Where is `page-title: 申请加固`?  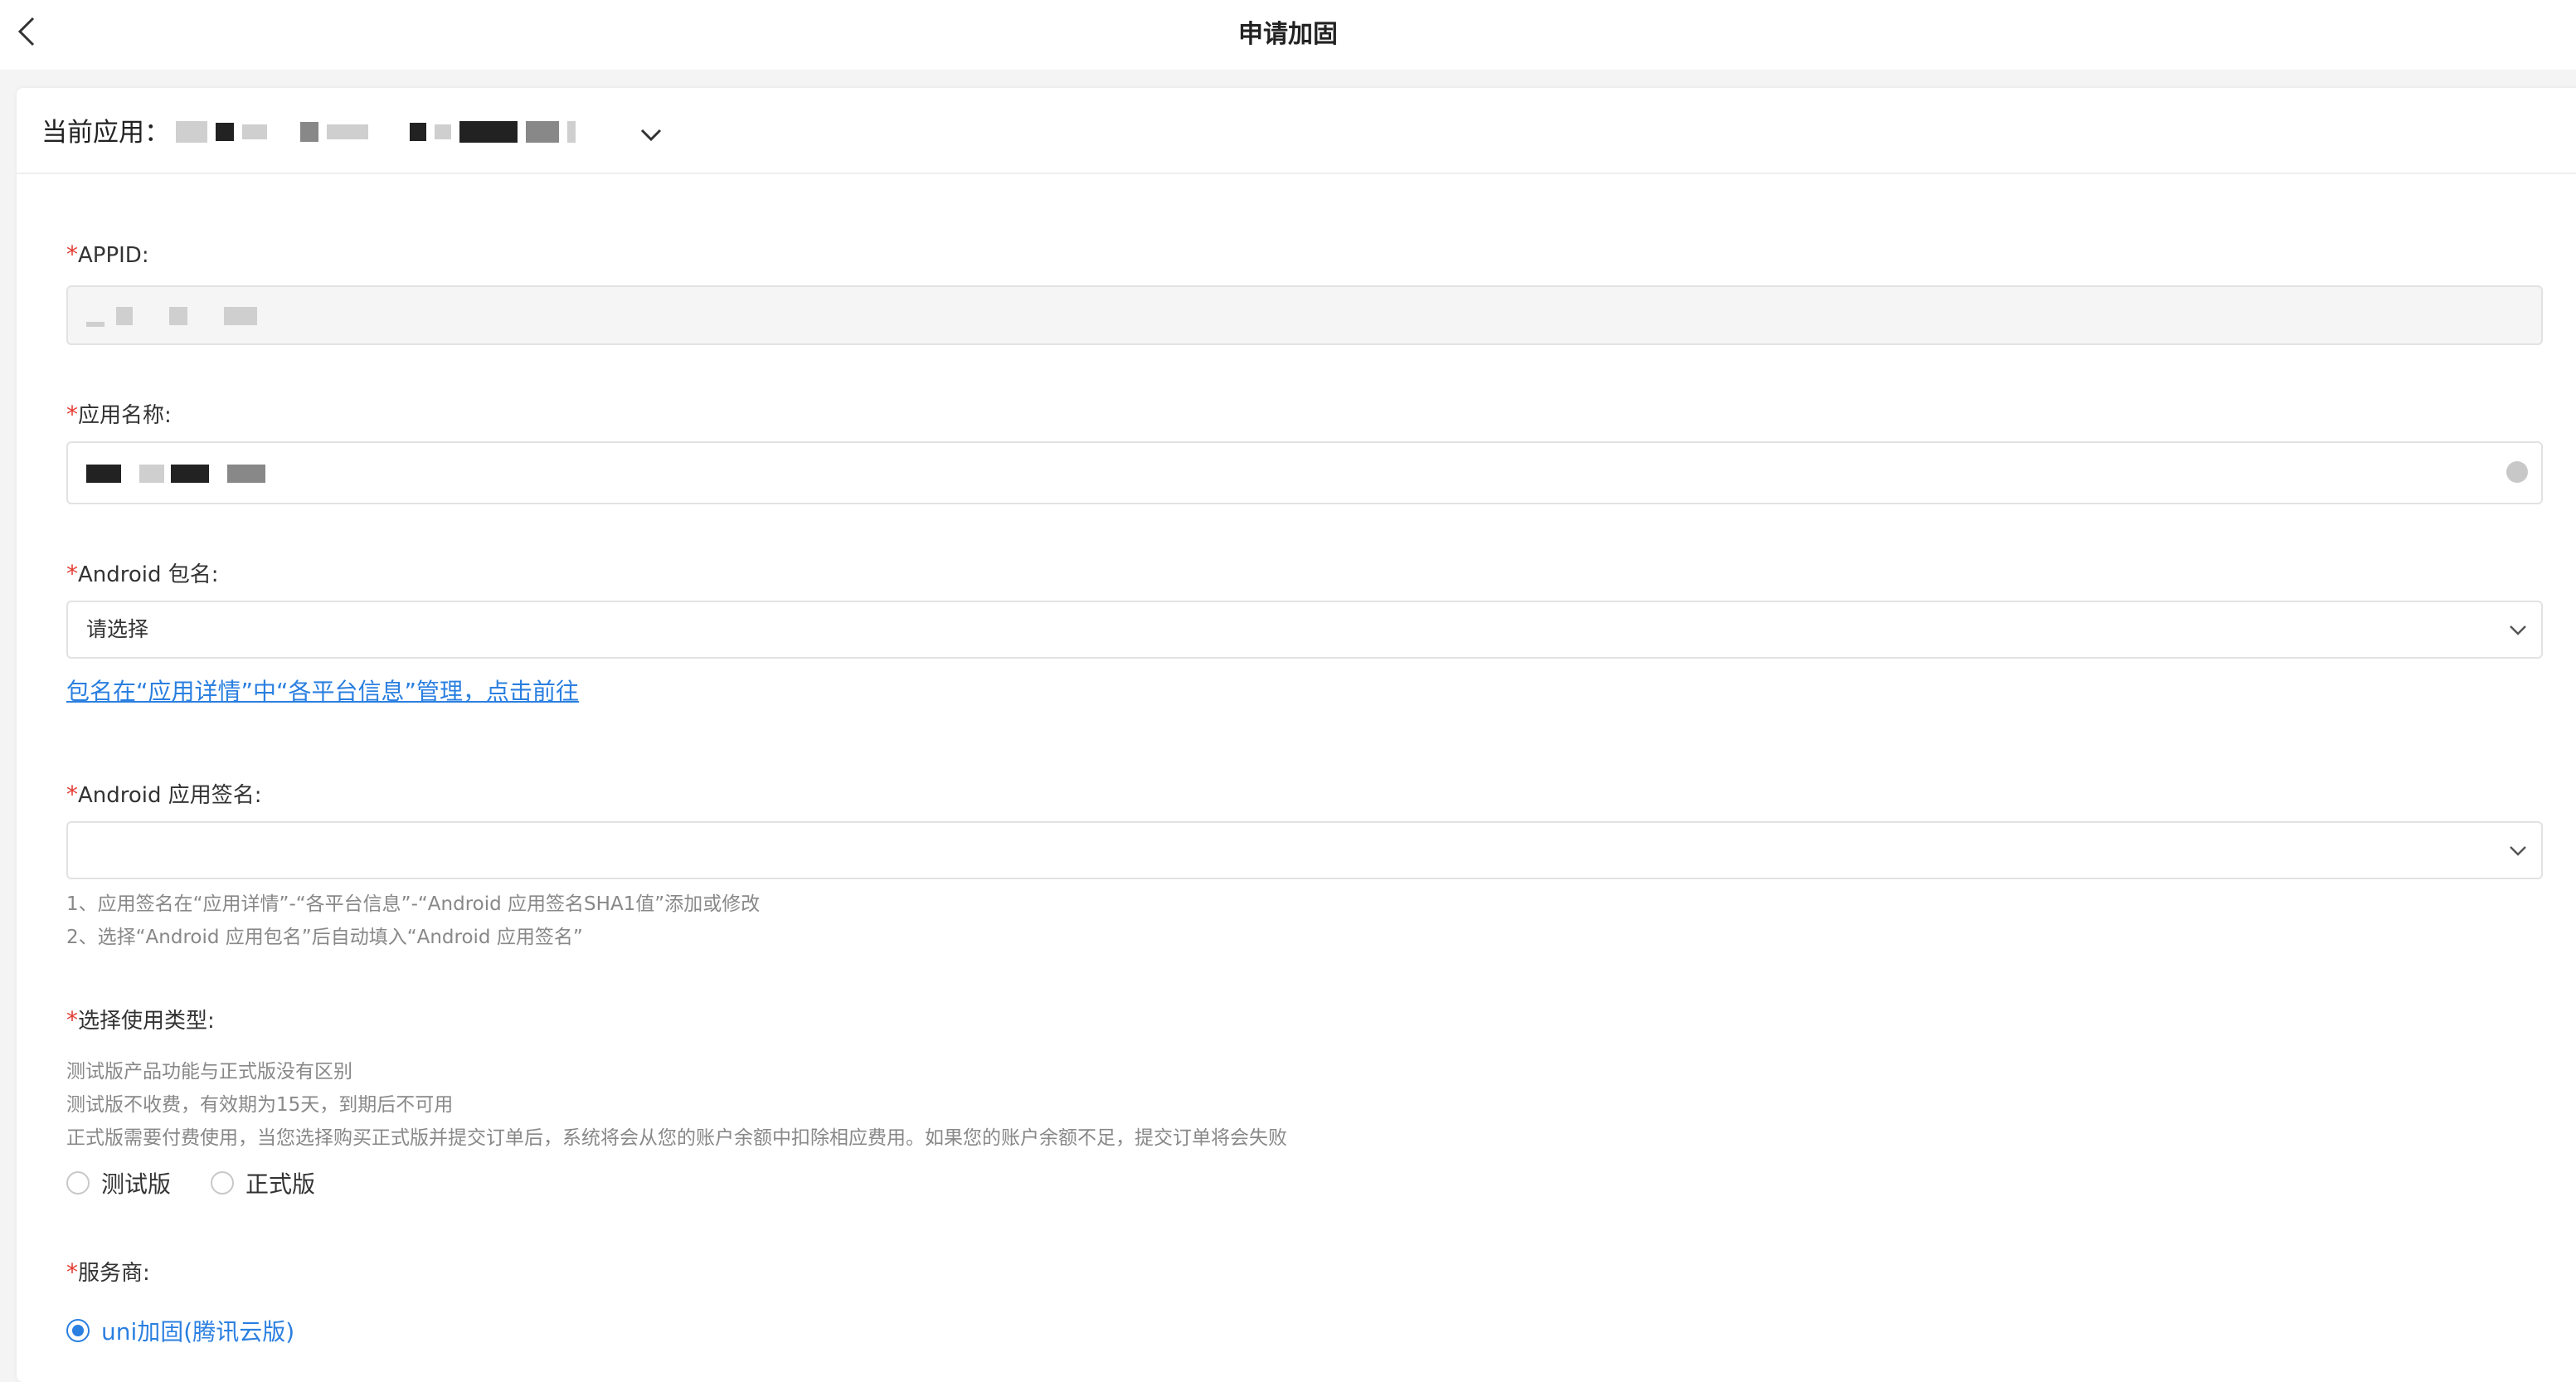 page-title: 申请加固 is located at coordinates (1288, 34).